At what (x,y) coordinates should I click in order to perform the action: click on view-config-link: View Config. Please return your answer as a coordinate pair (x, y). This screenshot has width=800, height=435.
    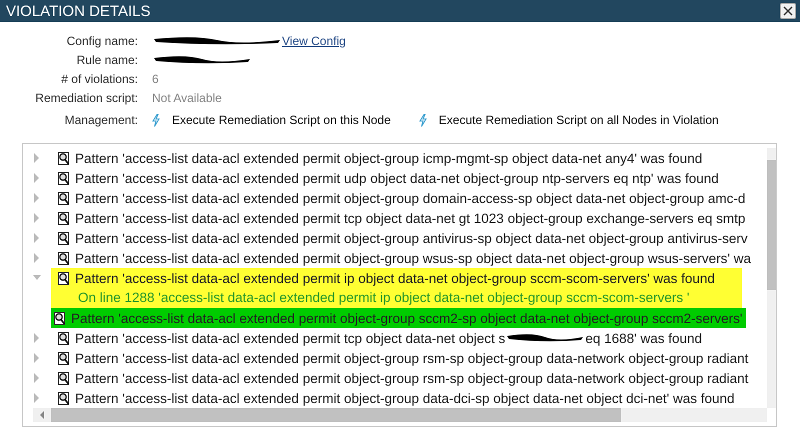
    Looking at the image, I should click on (314, 41).